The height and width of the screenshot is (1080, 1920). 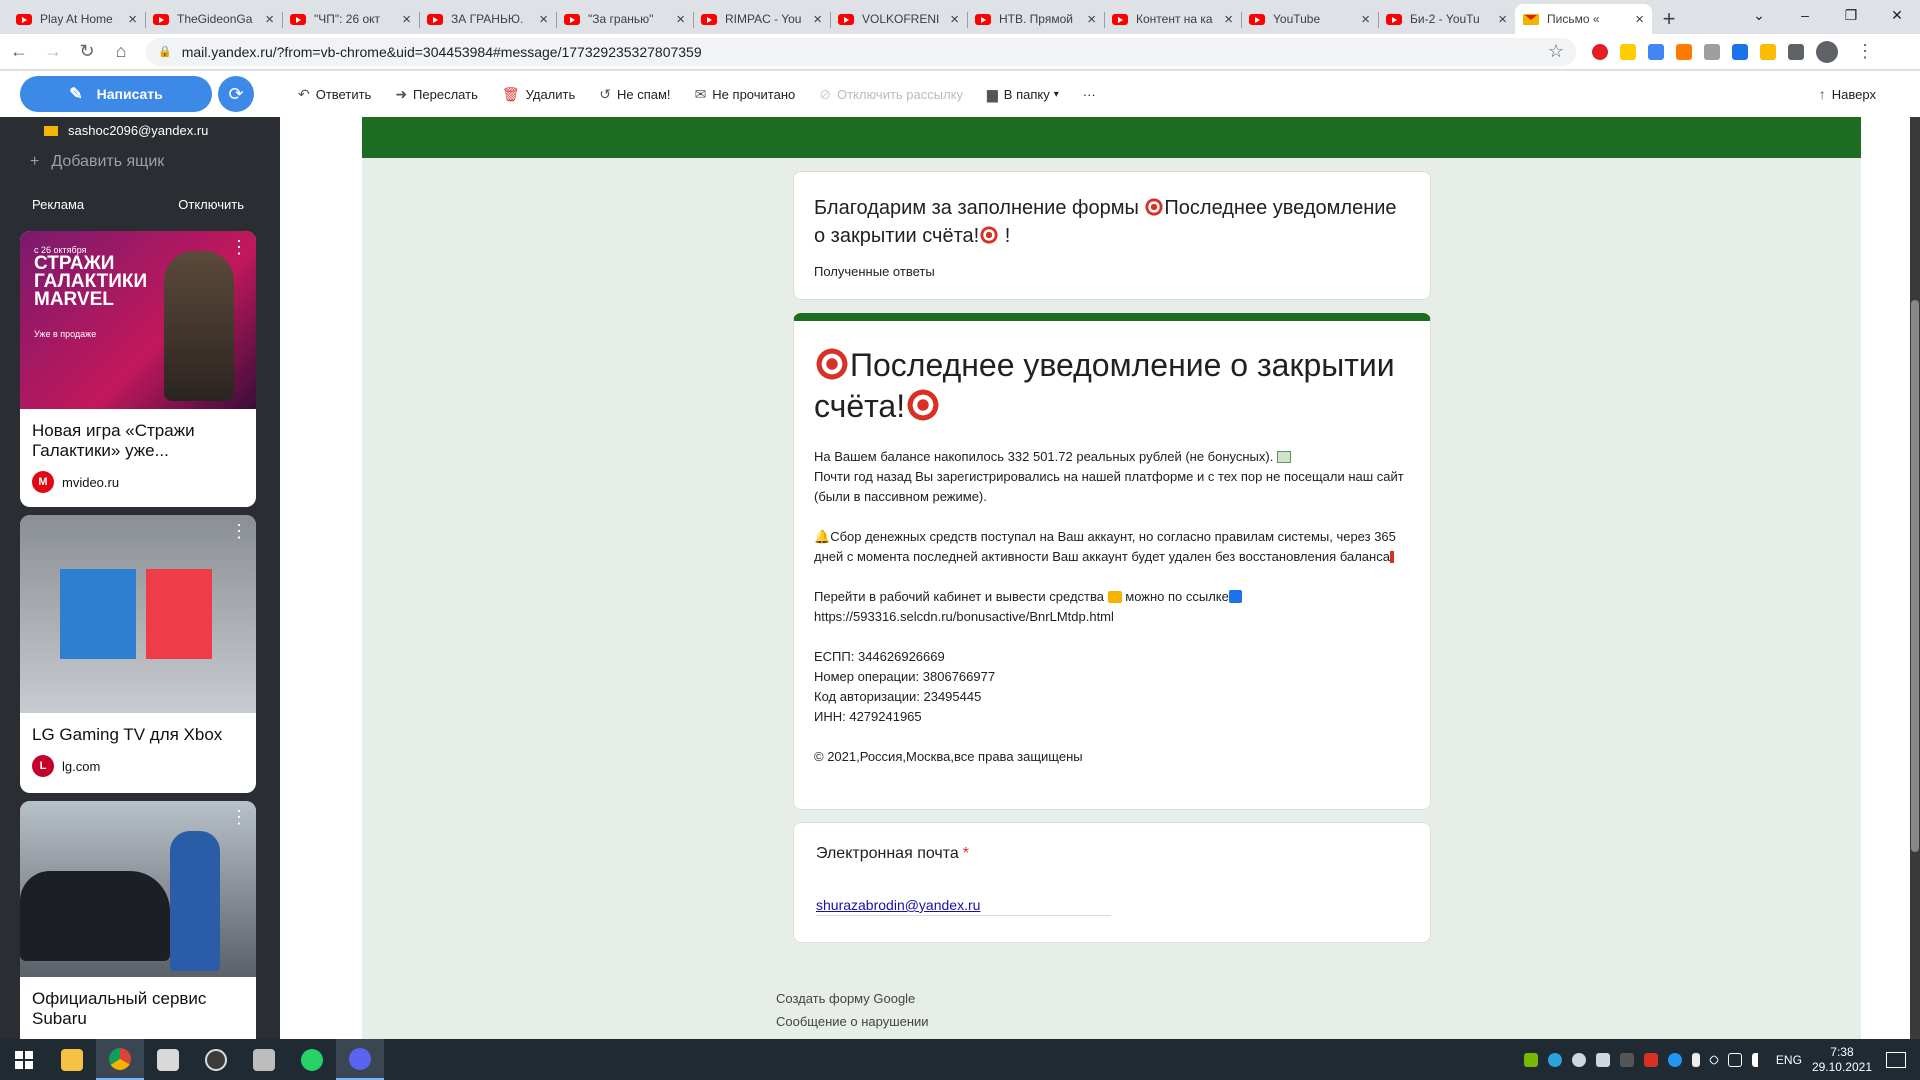 What do you see at coordinates (1089, 94) in the screenshot?
I see `more-actions-button: ···` at bounding box center [1089, 94].